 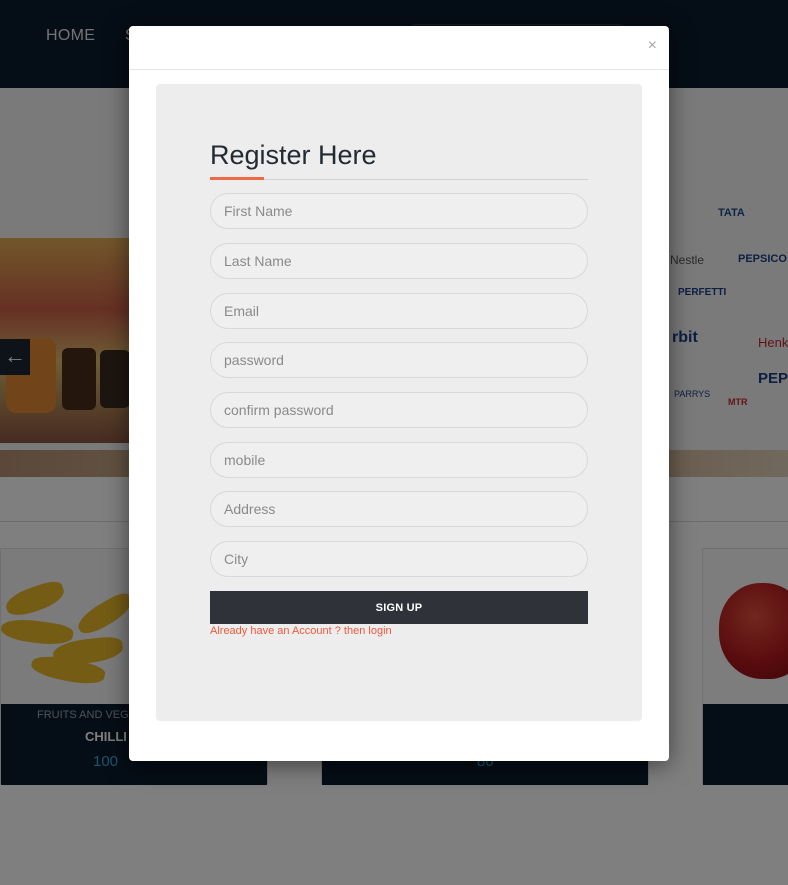 I want to click on confirm-password-field, so click(x=399, y=410).